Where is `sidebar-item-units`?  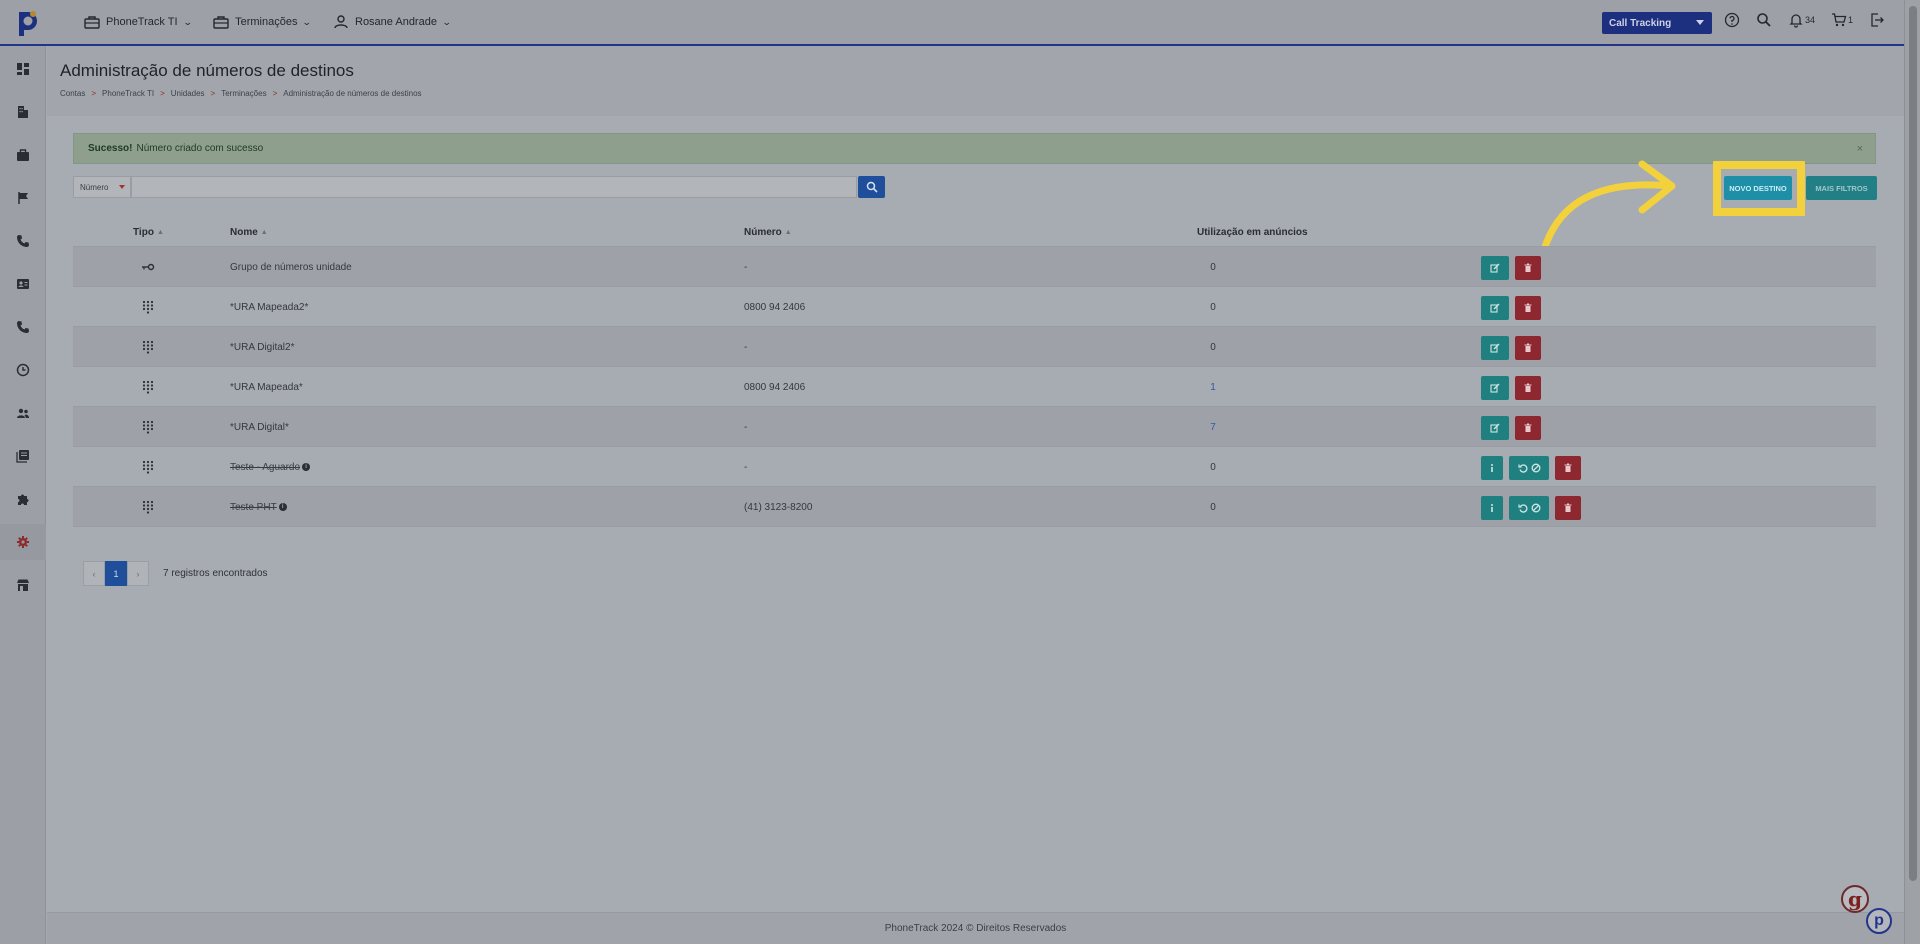
sidebar-item-units is located at coordinates (23, 155).